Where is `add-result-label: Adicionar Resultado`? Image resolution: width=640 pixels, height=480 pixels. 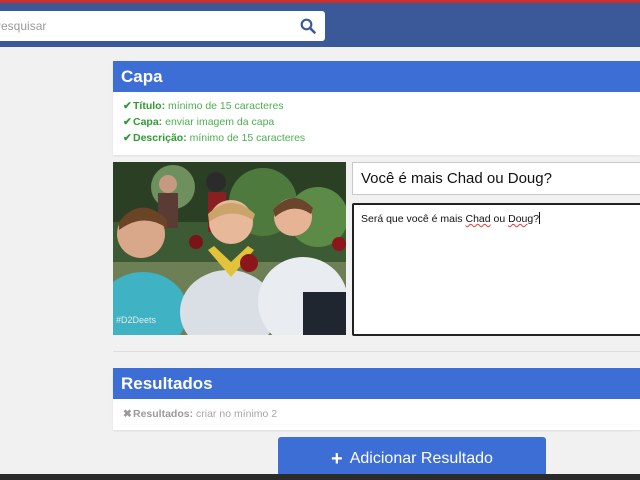 add-result-label: Adicionar Resultado is located at coordinates (421, 458).